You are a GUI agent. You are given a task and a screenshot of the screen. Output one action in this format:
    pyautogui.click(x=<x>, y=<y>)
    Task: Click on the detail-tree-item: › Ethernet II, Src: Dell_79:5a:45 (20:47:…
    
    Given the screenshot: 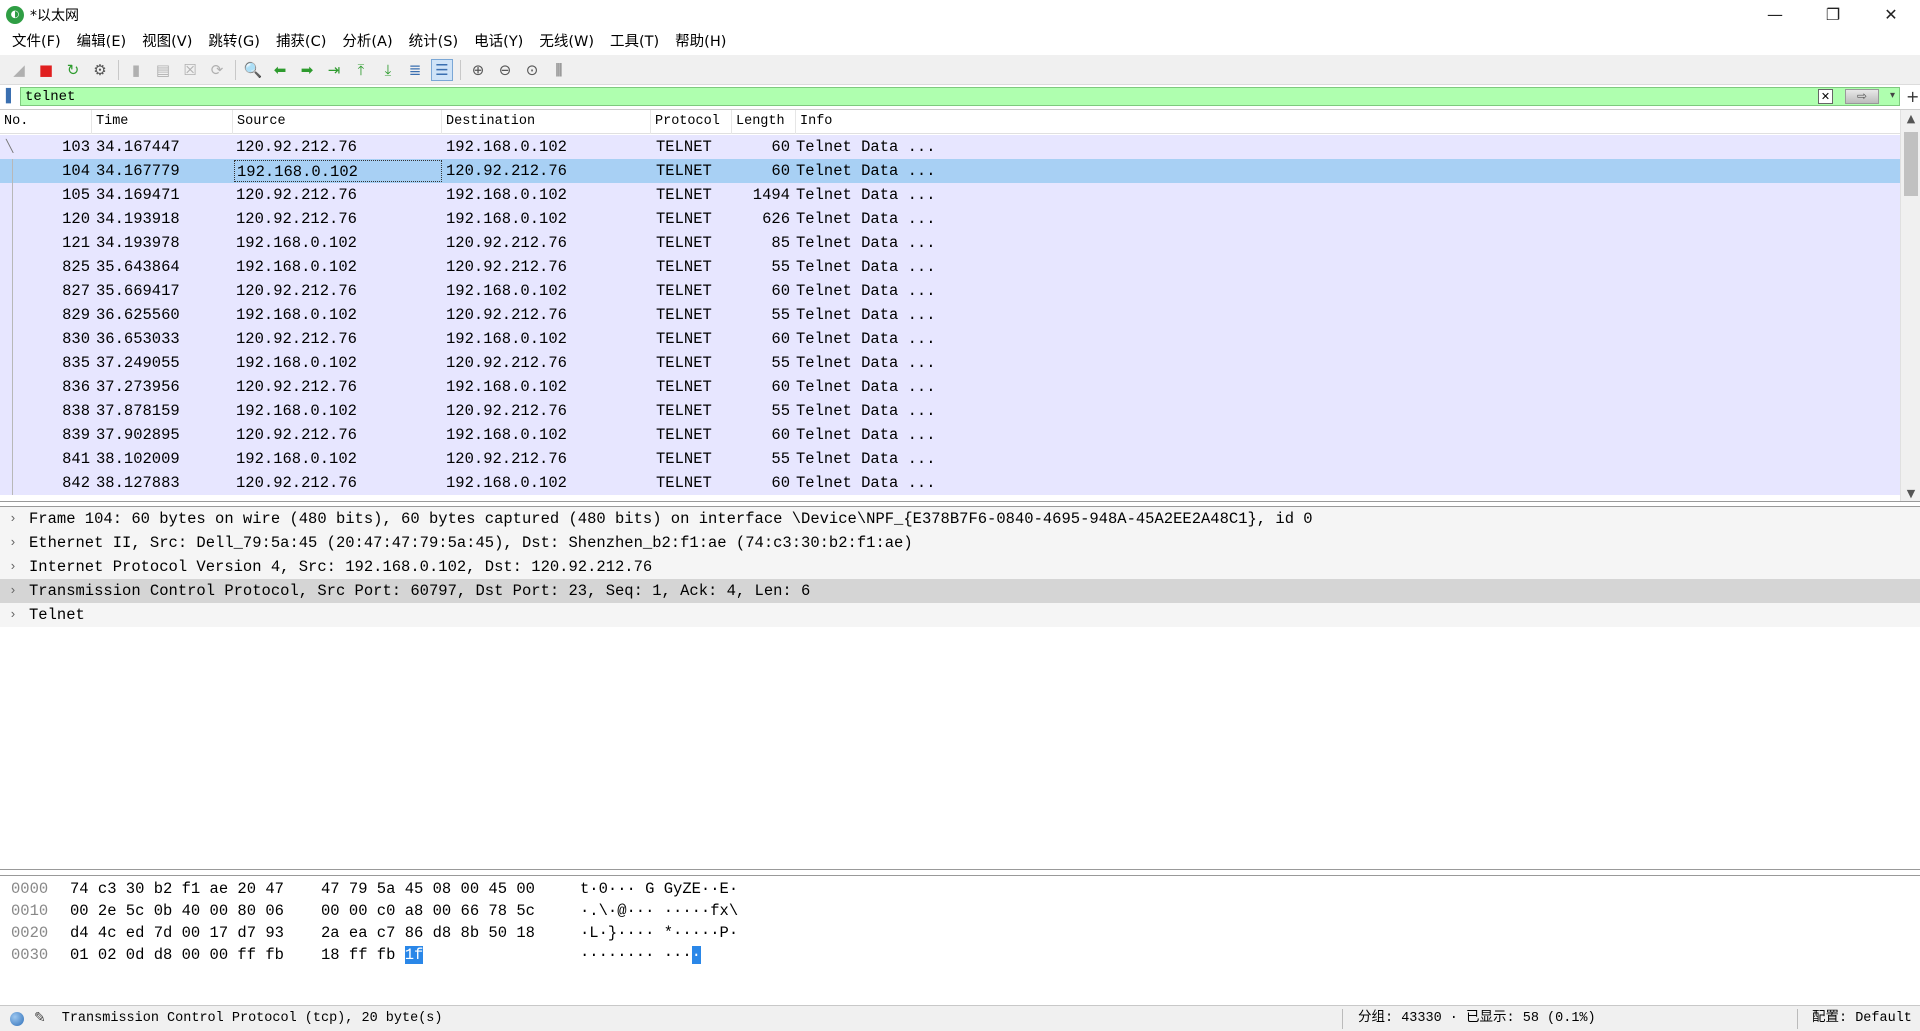 What is the action you would take?
    pyautogui.click(x=960, y=543)
    